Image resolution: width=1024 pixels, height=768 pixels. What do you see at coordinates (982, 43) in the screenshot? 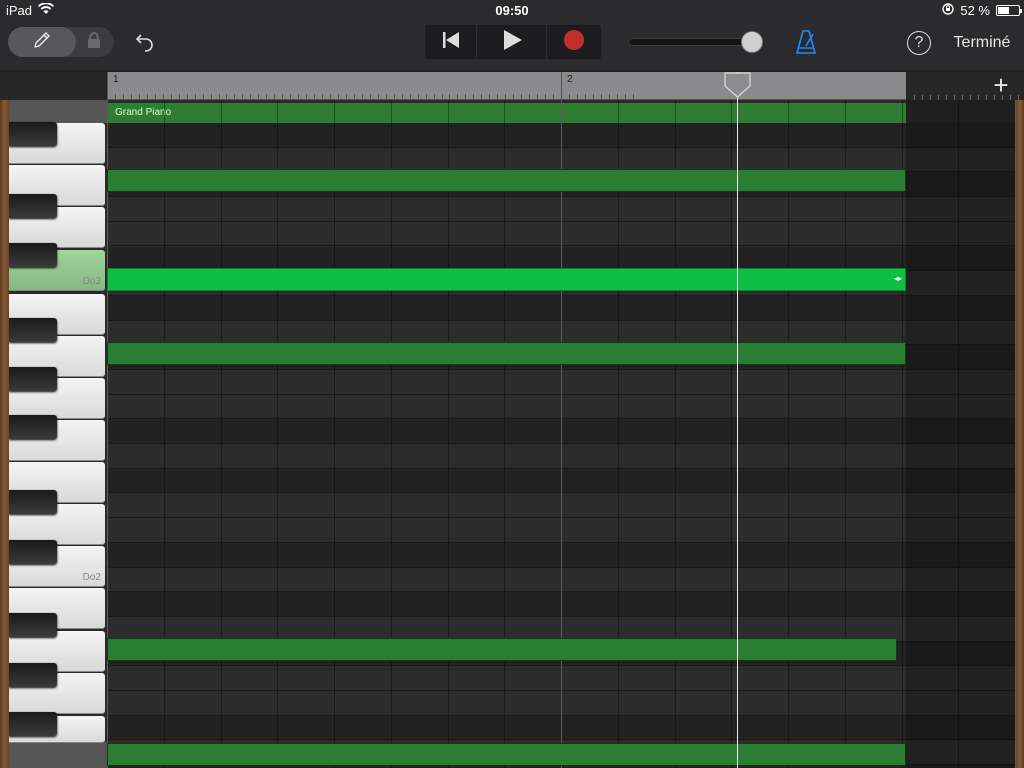
I see `done-button: Terminé` at bounding box center [982, 43].